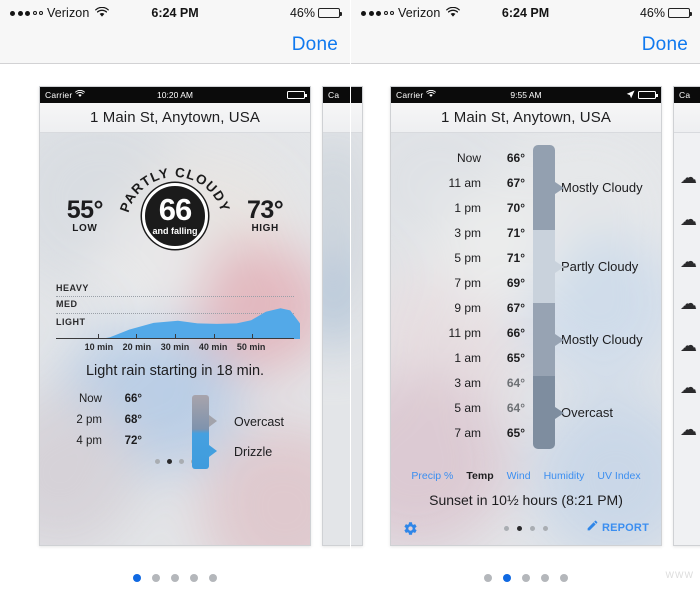 The height and width of the screenshot is (600, 700). Describe the element at coordinates (175, 461) in the screenshot. I see `mini-pagination-dots` at that location.